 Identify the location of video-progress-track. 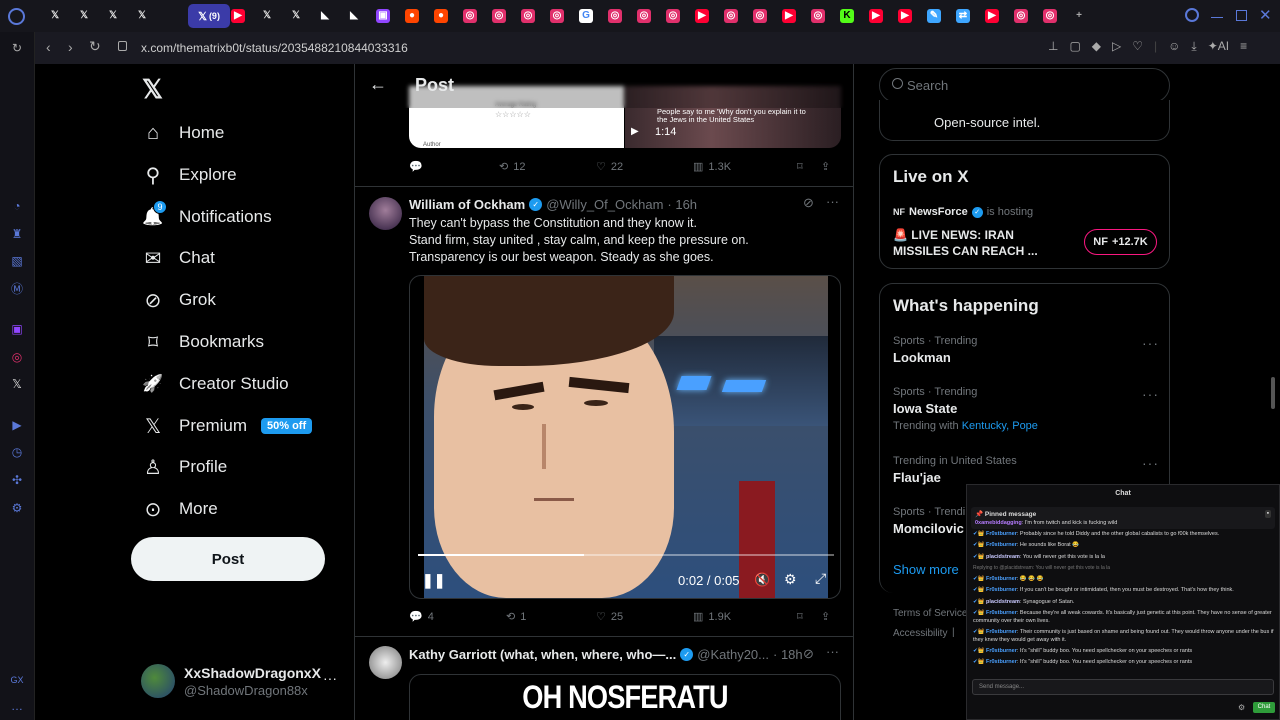
(626, 555).